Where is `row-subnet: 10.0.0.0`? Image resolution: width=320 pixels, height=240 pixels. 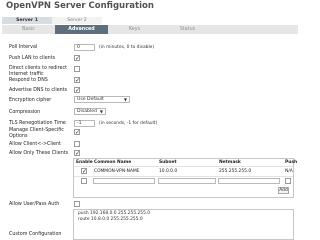
row-subnet: 10.0.0.0 is located at coordinates (168, 171).